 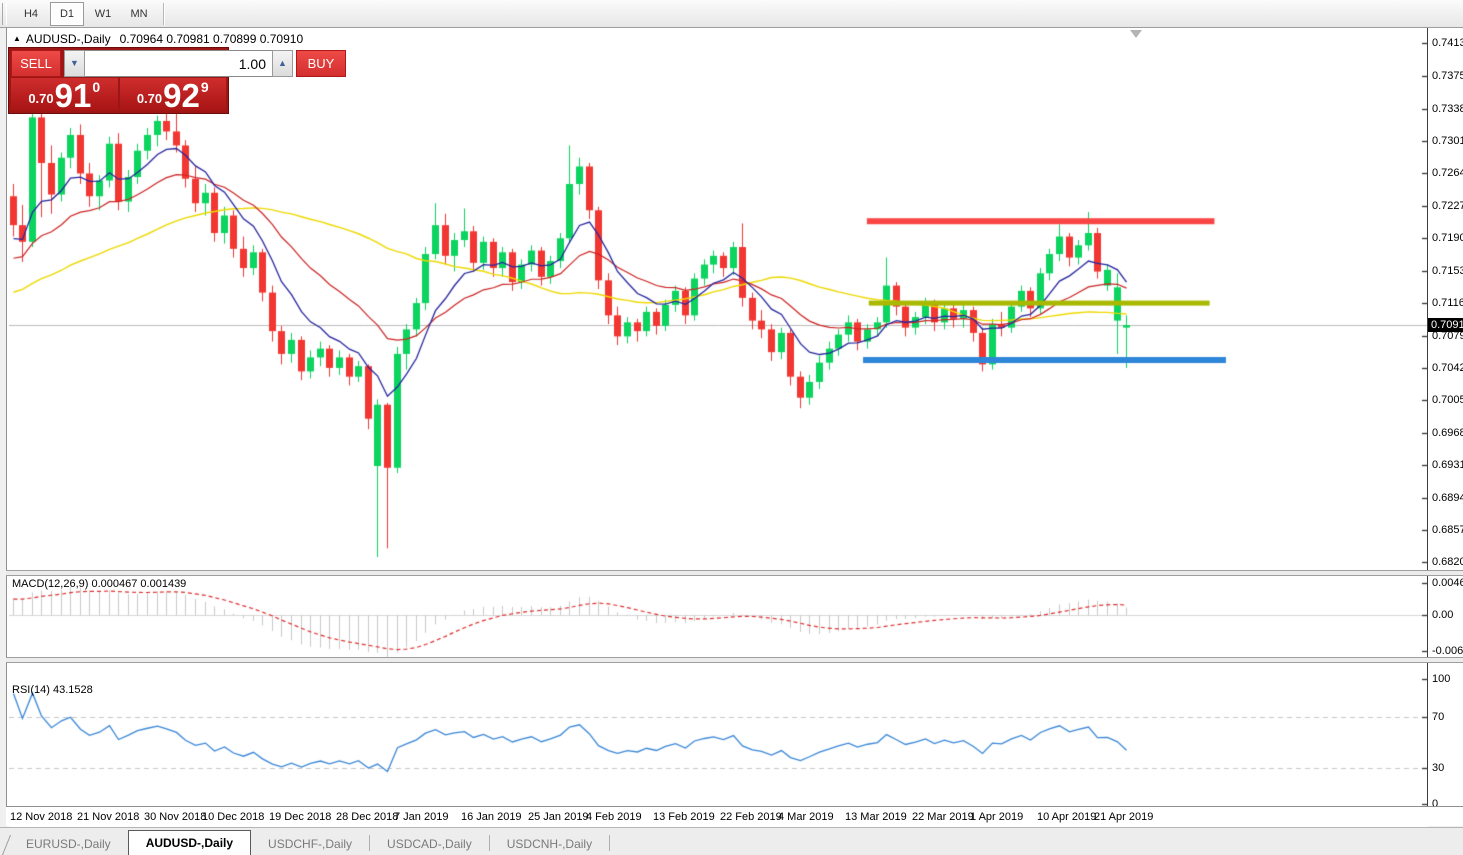 I want to click on date-axis-label: 21 Nov 2018, so click(x=108, y=817).